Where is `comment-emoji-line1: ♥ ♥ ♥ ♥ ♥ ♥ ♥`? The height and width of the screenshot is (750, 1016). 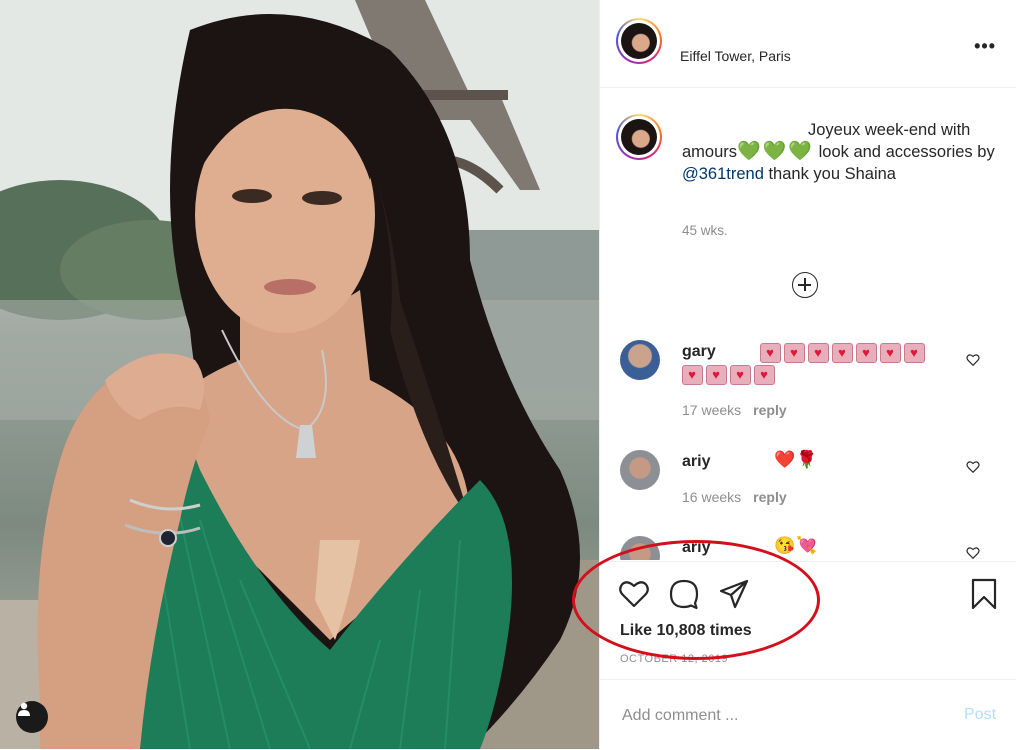 comment-emoji-line1: ♥ ♥ ♥ ♥ ♥ ♥ ♥ is located at coordinates (844, 352).